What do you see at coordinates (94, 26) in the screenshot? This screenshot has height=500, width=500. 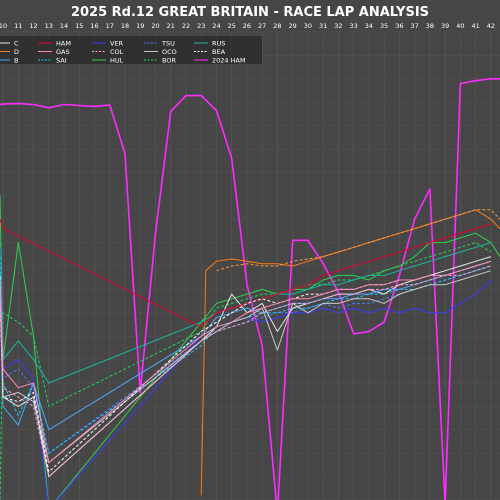 I see `x-tick-label: 16` at bounding box center [94, 26].